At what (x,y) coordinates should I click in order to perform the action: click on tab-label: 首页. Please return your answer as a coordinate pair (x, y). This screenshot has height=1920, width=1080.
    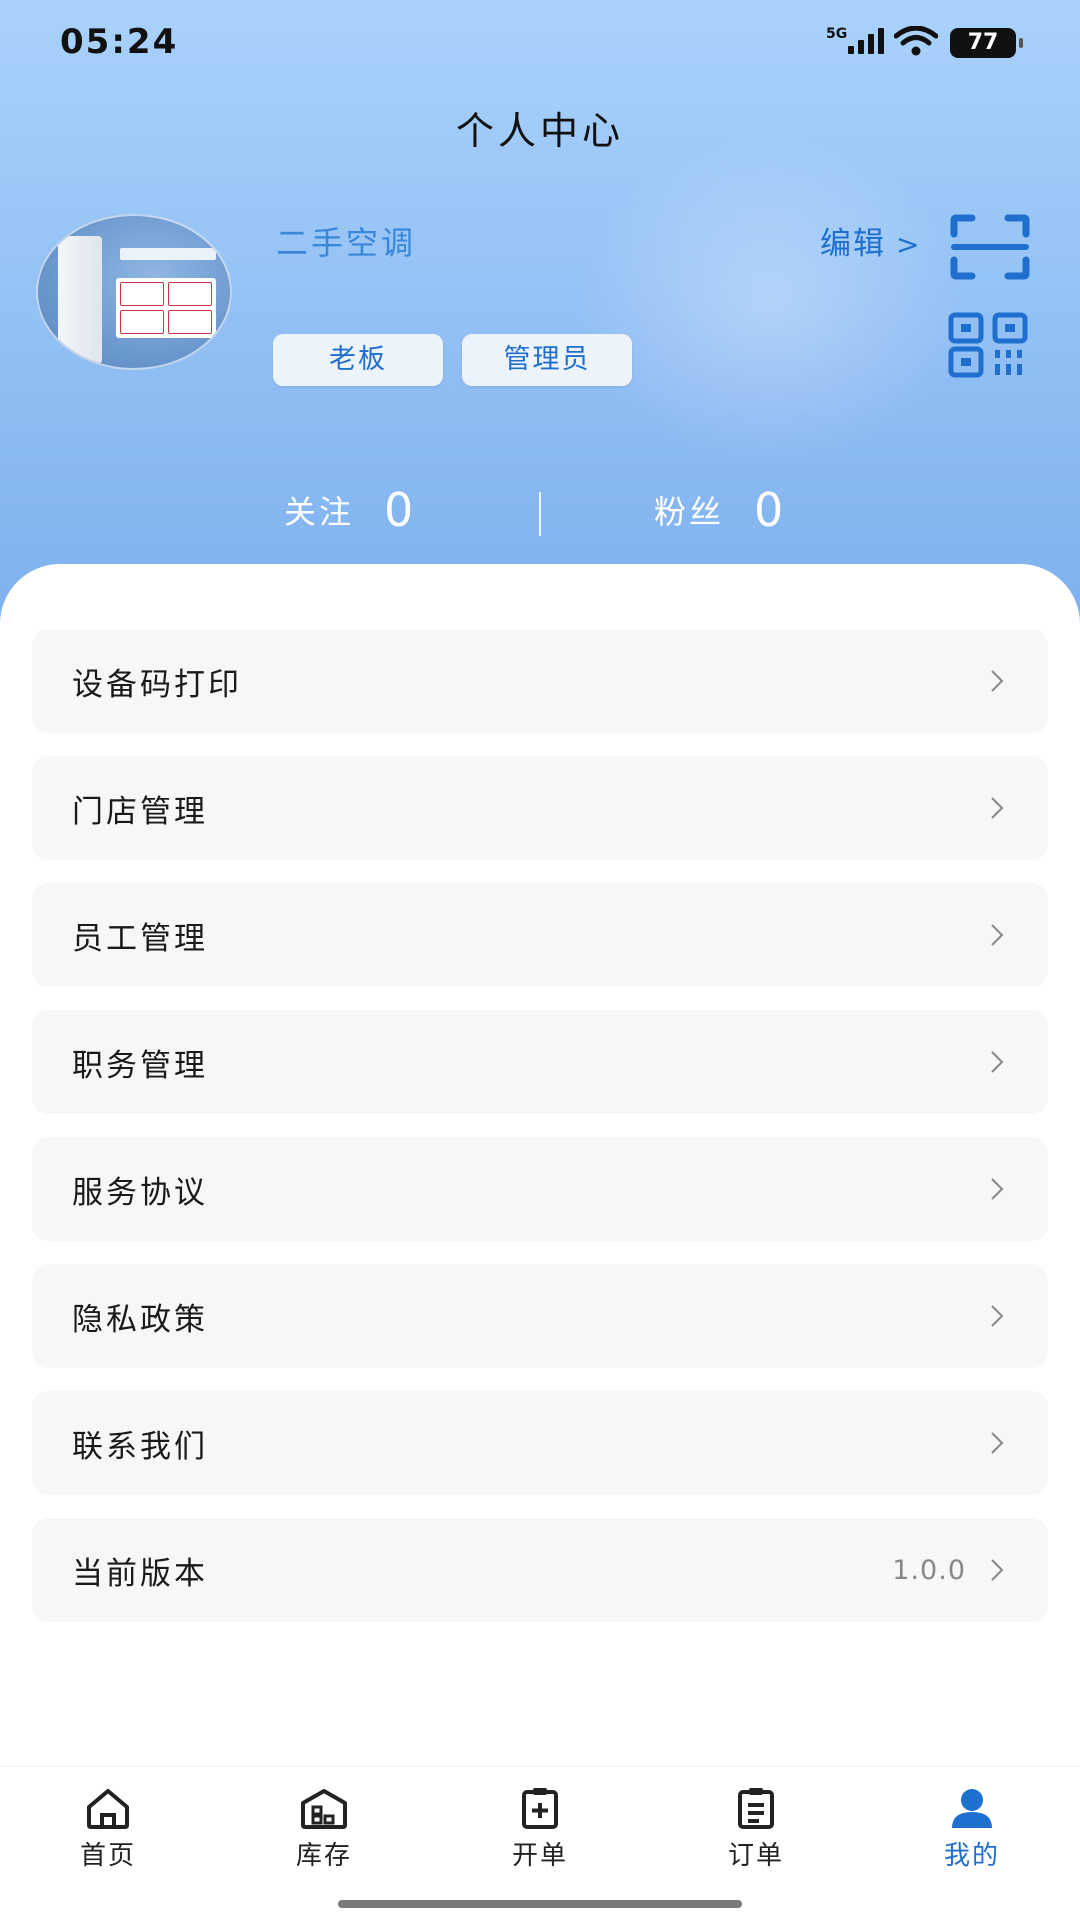
    Looking at the image, I should click on (107, 1856).